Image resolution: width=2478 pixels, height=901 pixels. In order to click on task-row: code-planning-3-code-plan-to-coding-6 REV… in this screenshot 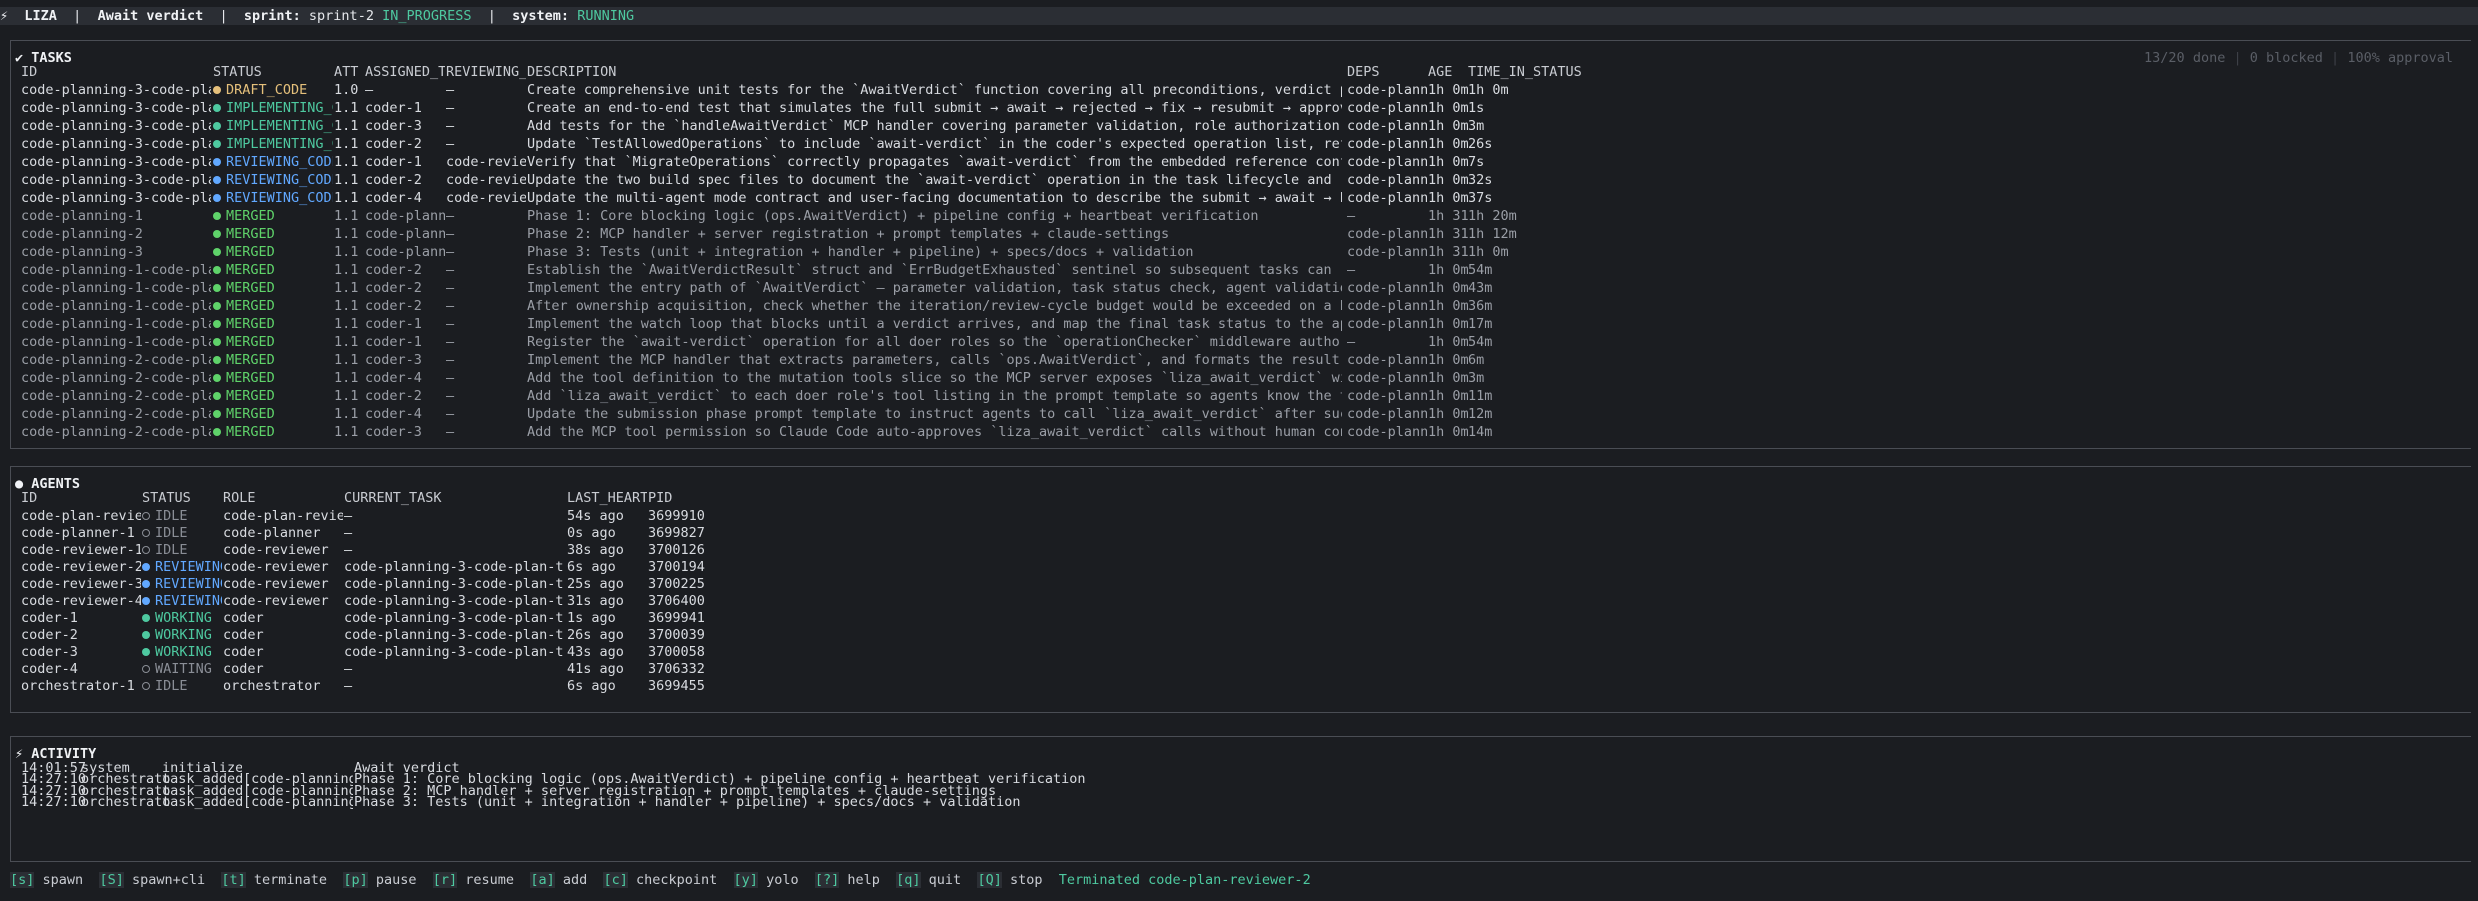, I will do `click(1241, 198)`.